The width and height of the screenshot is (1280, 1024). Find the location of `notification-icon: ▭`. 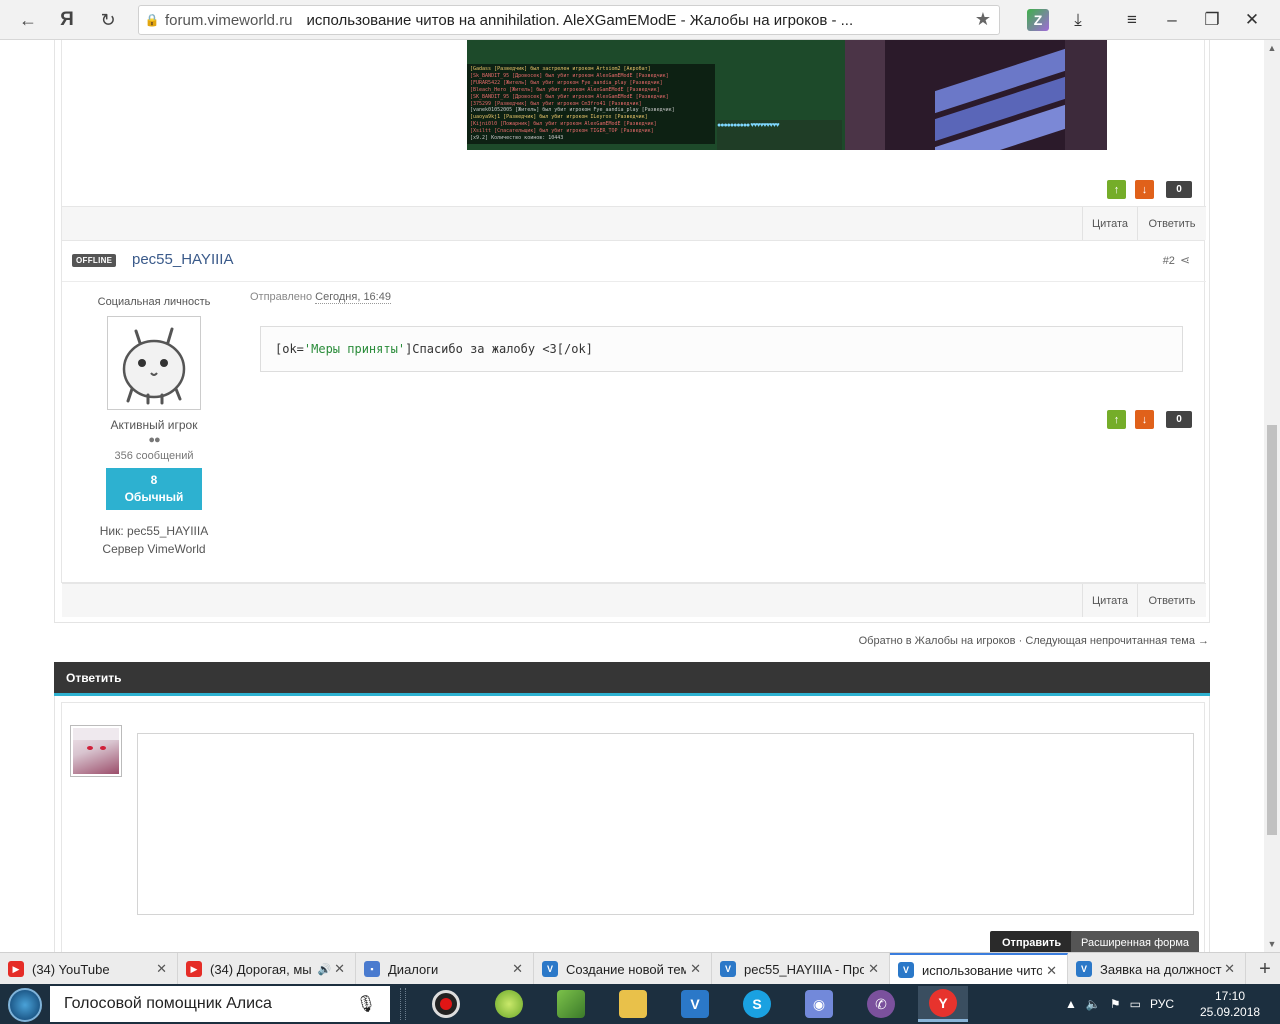

notification-icon: ▭ is located at coordinates (1135, 1004).